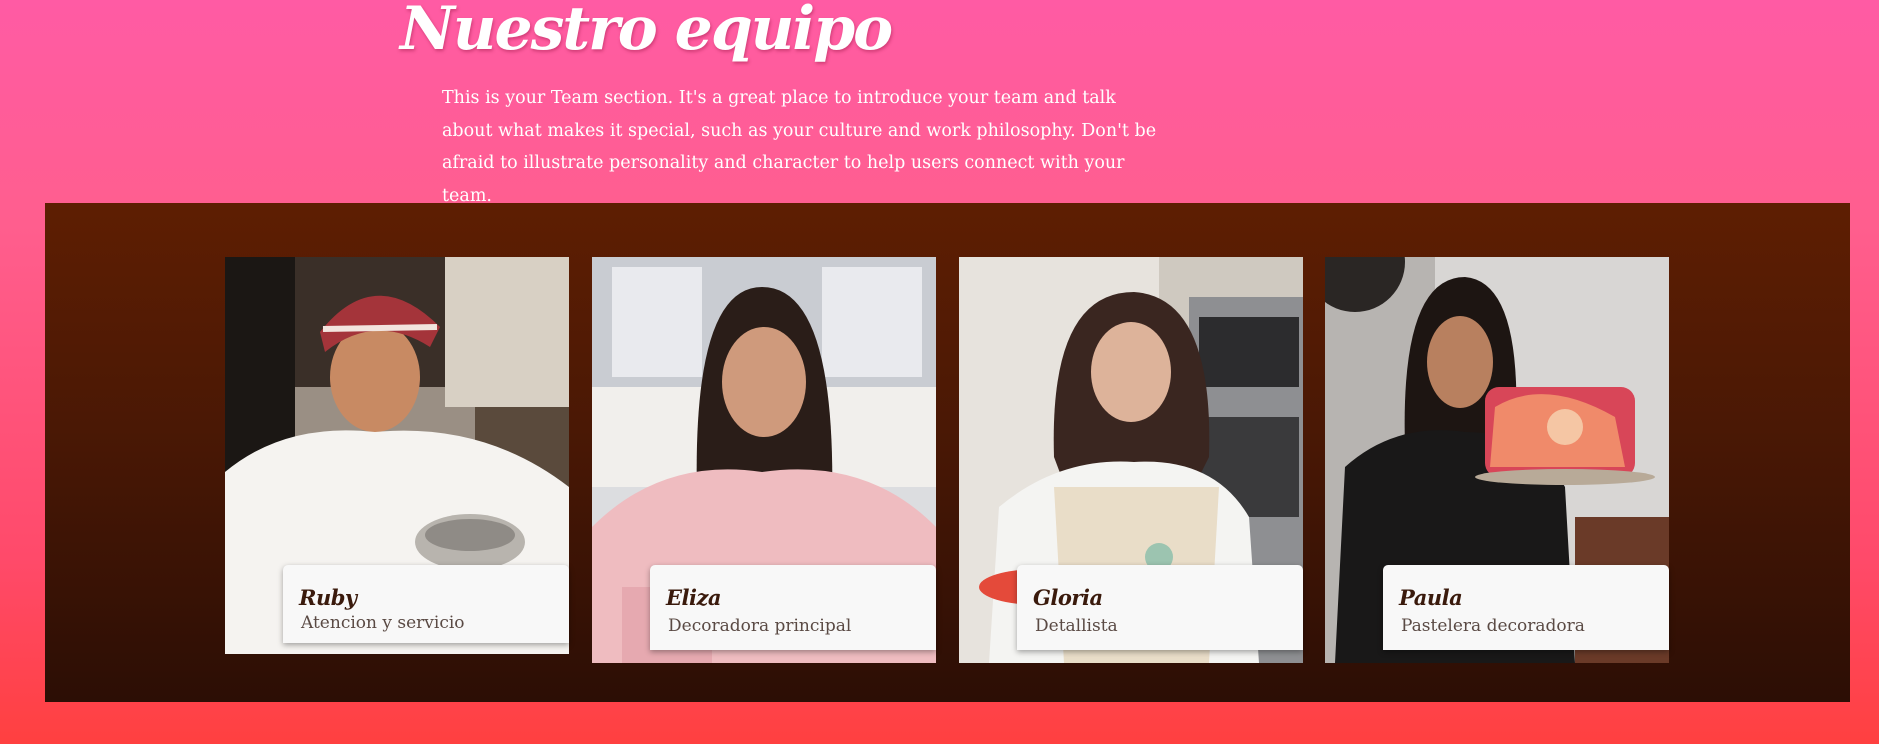 This screenshot has width=1879, height=744. Describe the element at coordinates (1160, 607) in the screenshot. I see `team-card-caption: Gloria Detallista` at that location.